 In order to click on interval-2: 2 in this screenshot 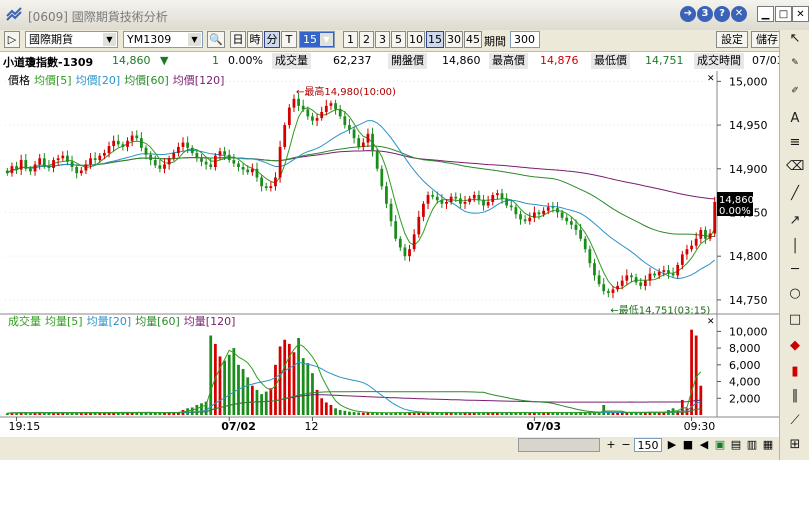, I will do `click(366, 39)`.